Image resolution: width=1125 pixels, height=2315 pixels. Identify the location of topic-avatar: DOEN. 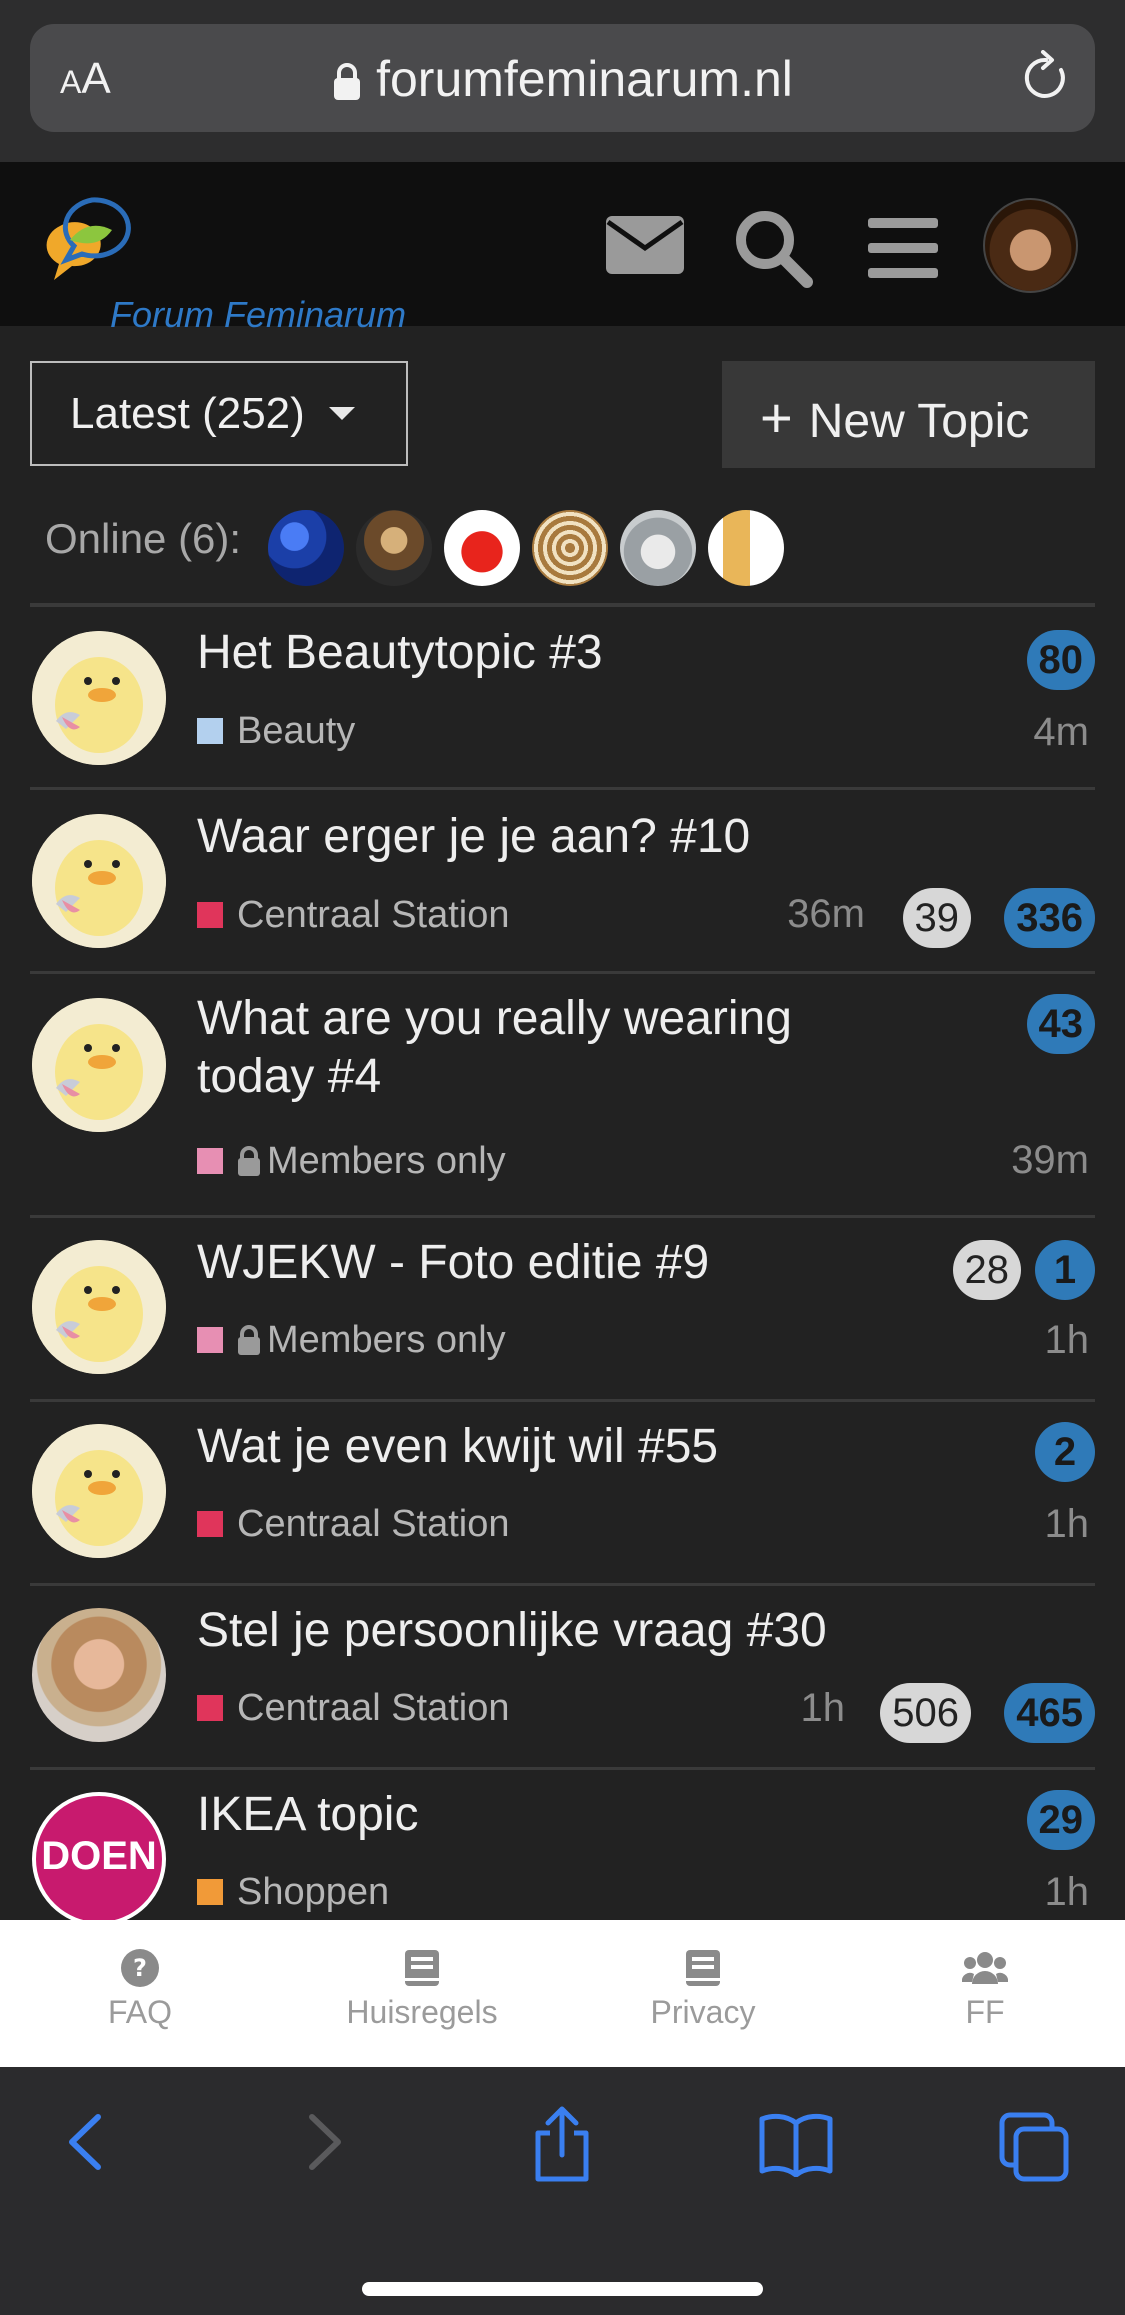
(99, 1856).